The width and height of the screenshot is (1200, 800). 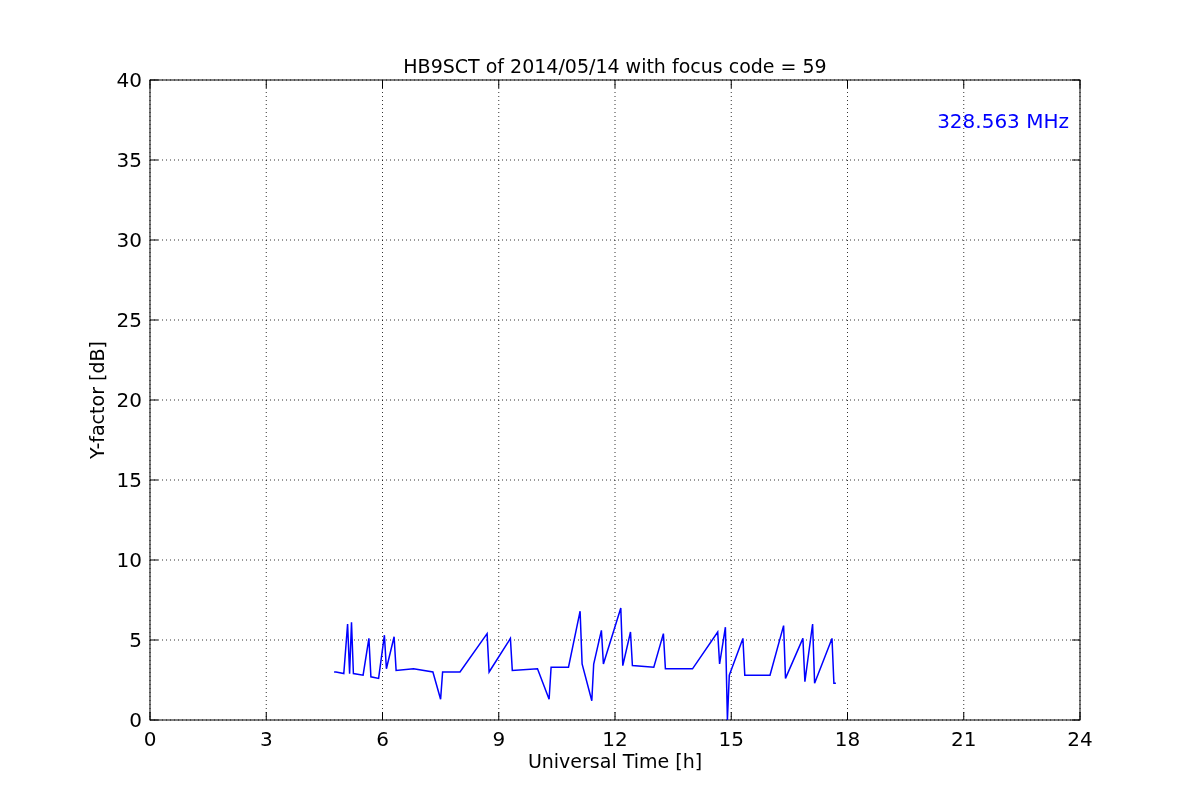 I want to click on axis-tick-label: 5, so click(x=135, y=640).